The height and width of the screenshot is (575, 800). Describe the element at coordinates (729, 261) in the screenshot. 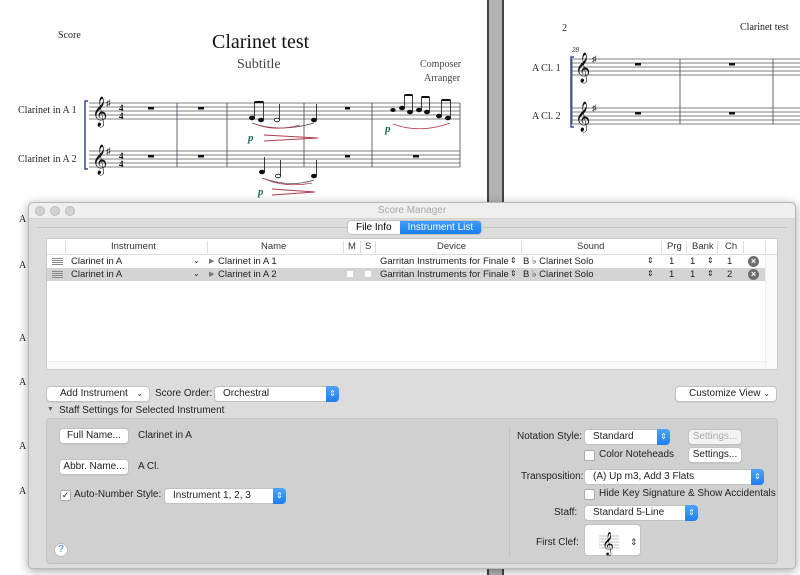

I see `ch-cell: 1` at that location.